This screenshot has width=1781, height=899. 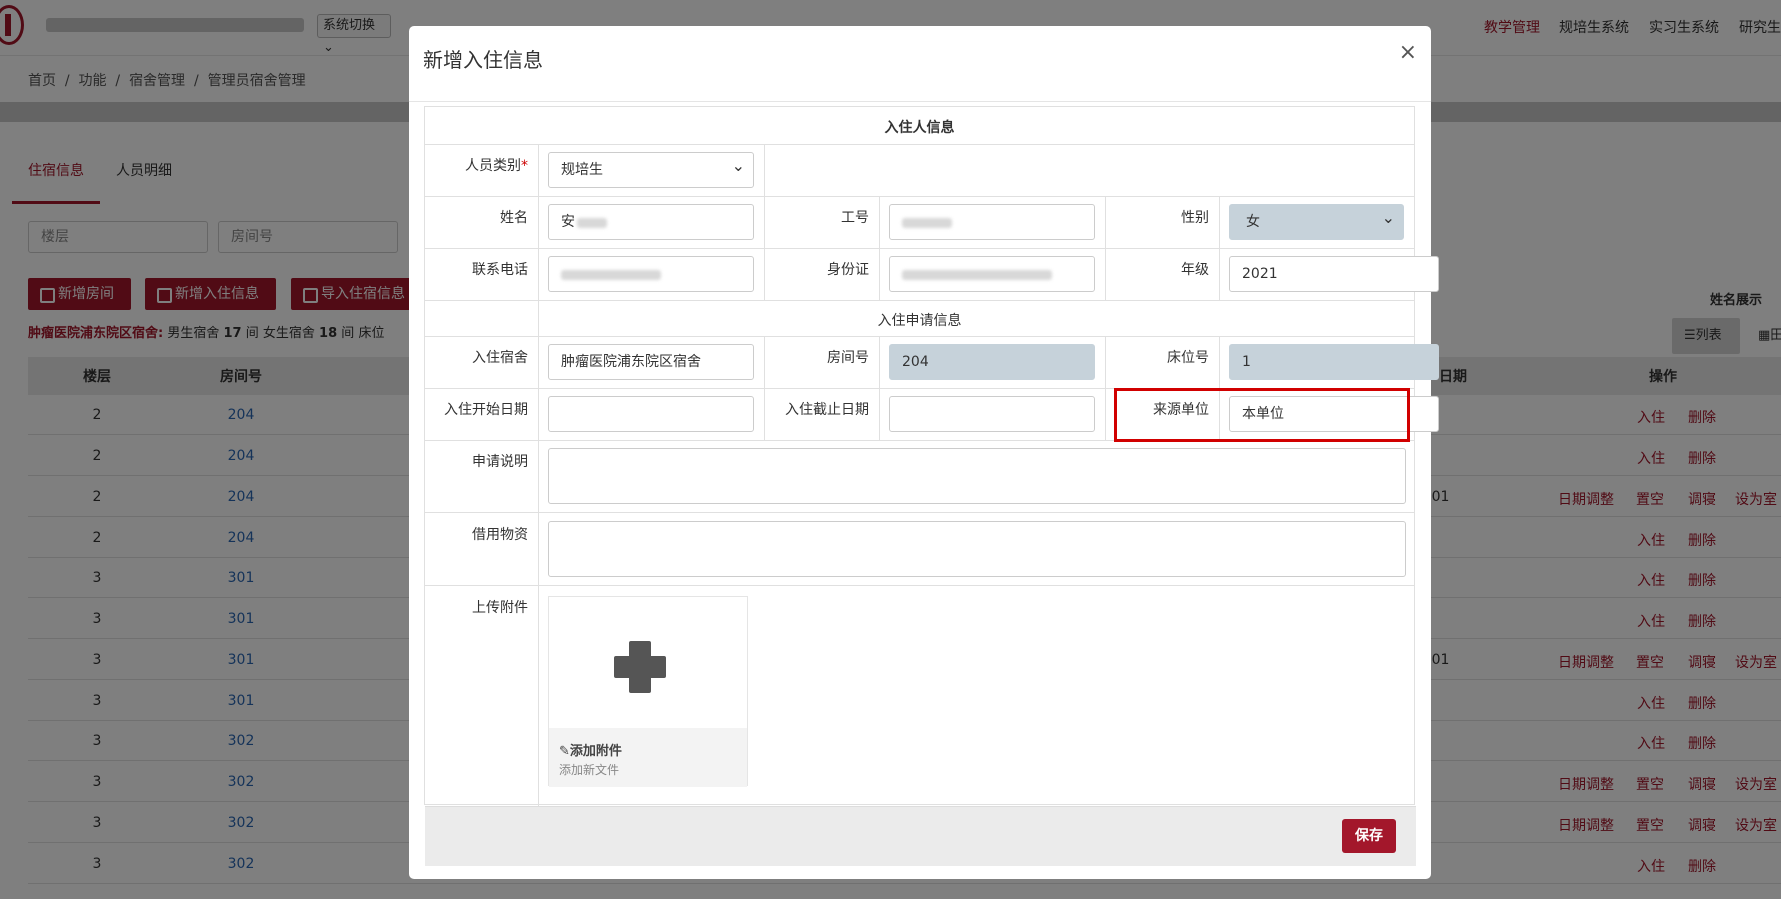 What do you see at coordinates (500, 270) in the screenshot?
I see `phone-label: 联系电话` at bounding box center [500, 270].